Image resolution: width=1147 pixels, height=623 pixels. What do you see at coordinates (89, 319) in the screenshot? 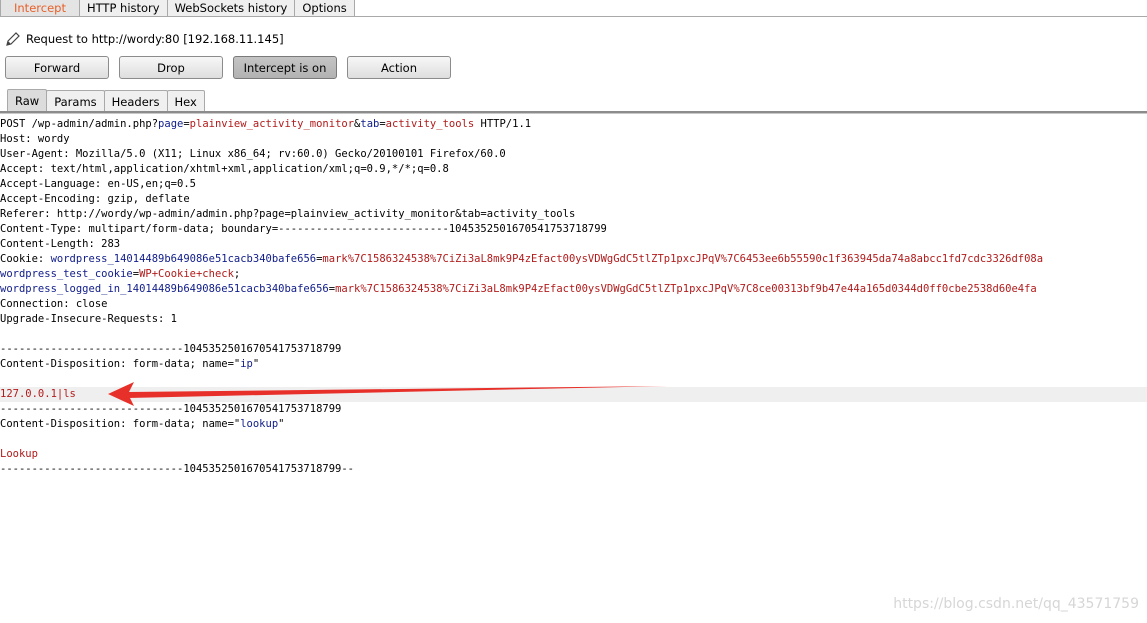
I see `request-token: Upgrade-Insecure-Requests: 1` at bounding box center [89, 319].